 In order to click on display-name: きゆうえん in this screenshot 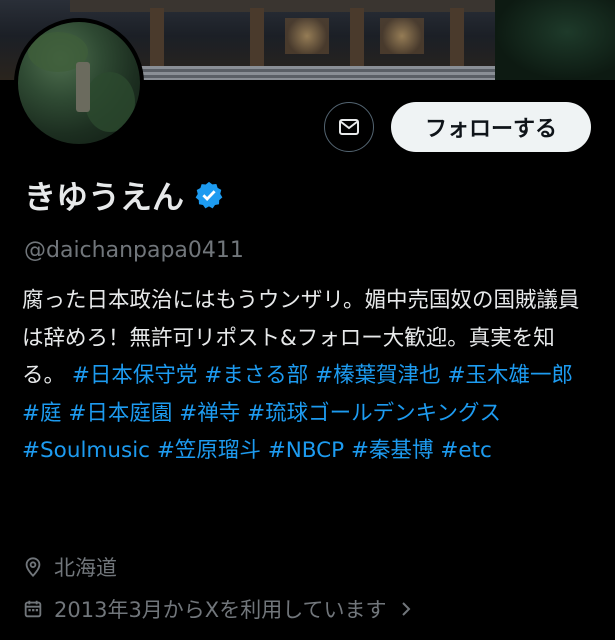, I will do `click(104, 197)`.